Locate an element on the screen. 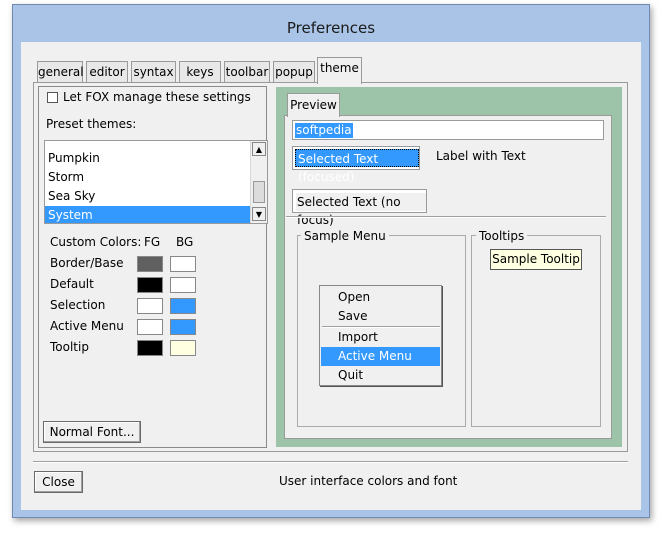 This screenshot has height=536, width=668. fox-manage-checkbox is located at coordinates (52, 97).